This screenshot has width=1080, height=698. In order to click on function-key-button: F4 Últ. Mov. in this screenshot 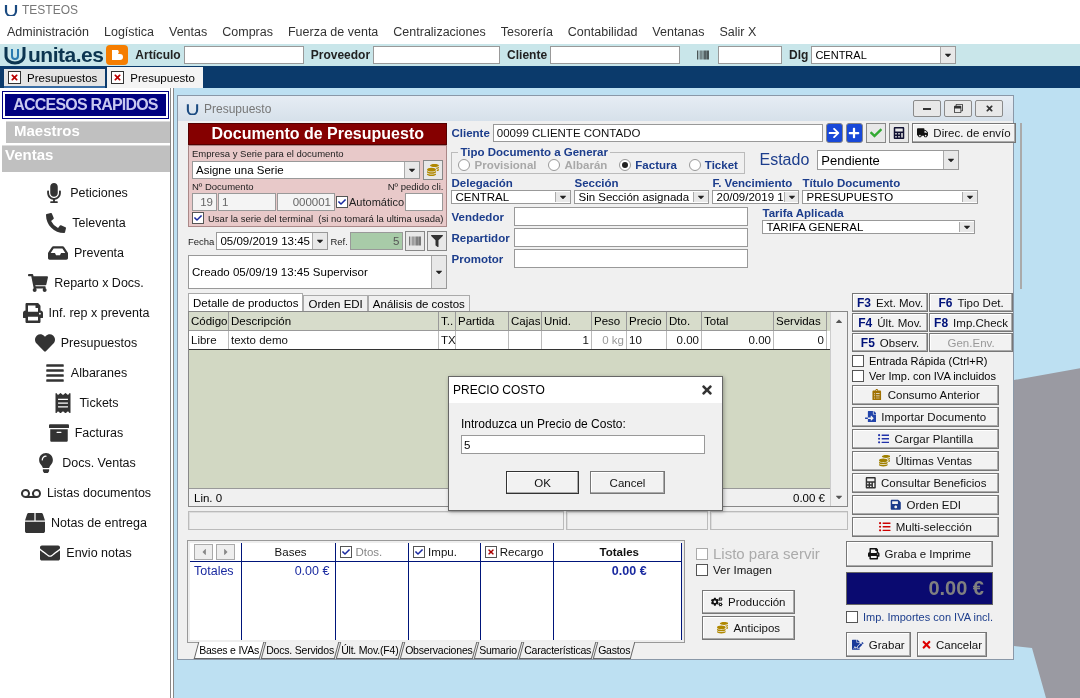, I will do `click(890, 322)`.